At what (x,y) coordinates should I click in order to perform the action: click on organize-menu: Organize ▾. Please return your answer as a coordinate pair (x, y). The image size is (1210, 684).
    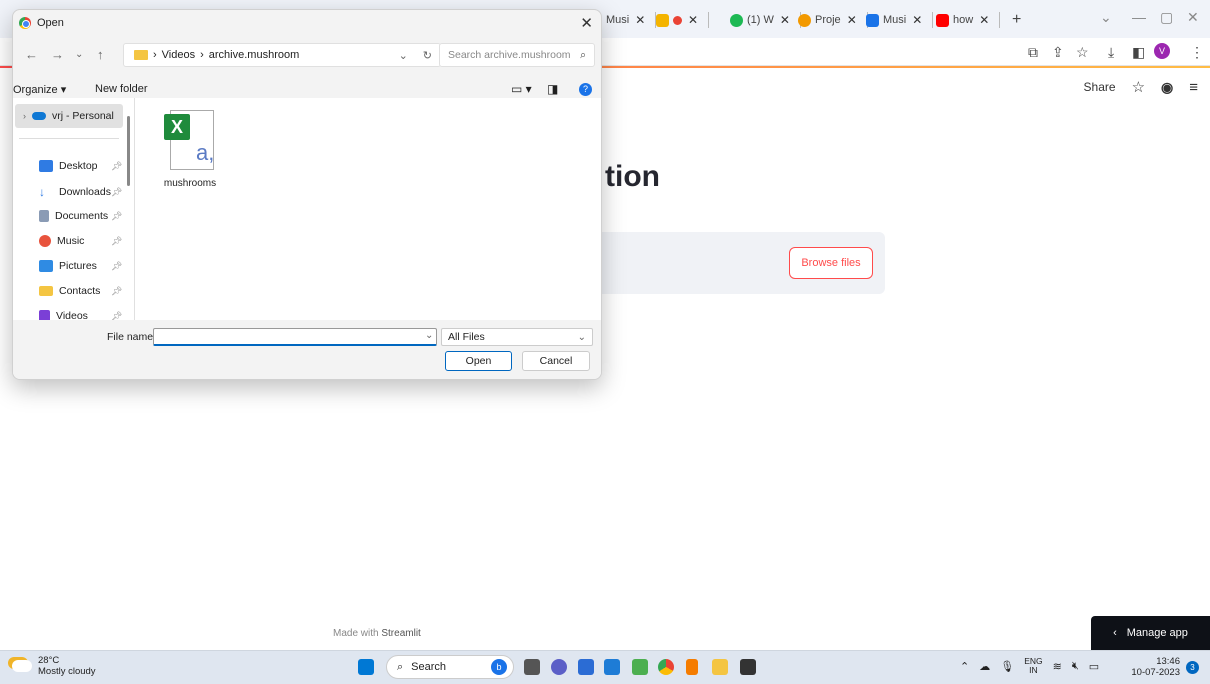
    Looking at the image, I should click on (39, 89).